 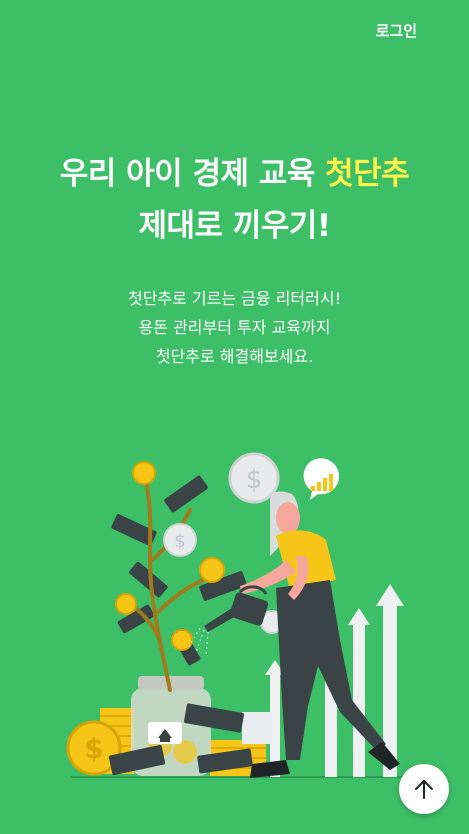 What do you see at coordinates (234, 356) in the screenshot?
I see `hero-subtitle-line: 첫단추로 해결해보세요.` at bounding box center [234, 356].